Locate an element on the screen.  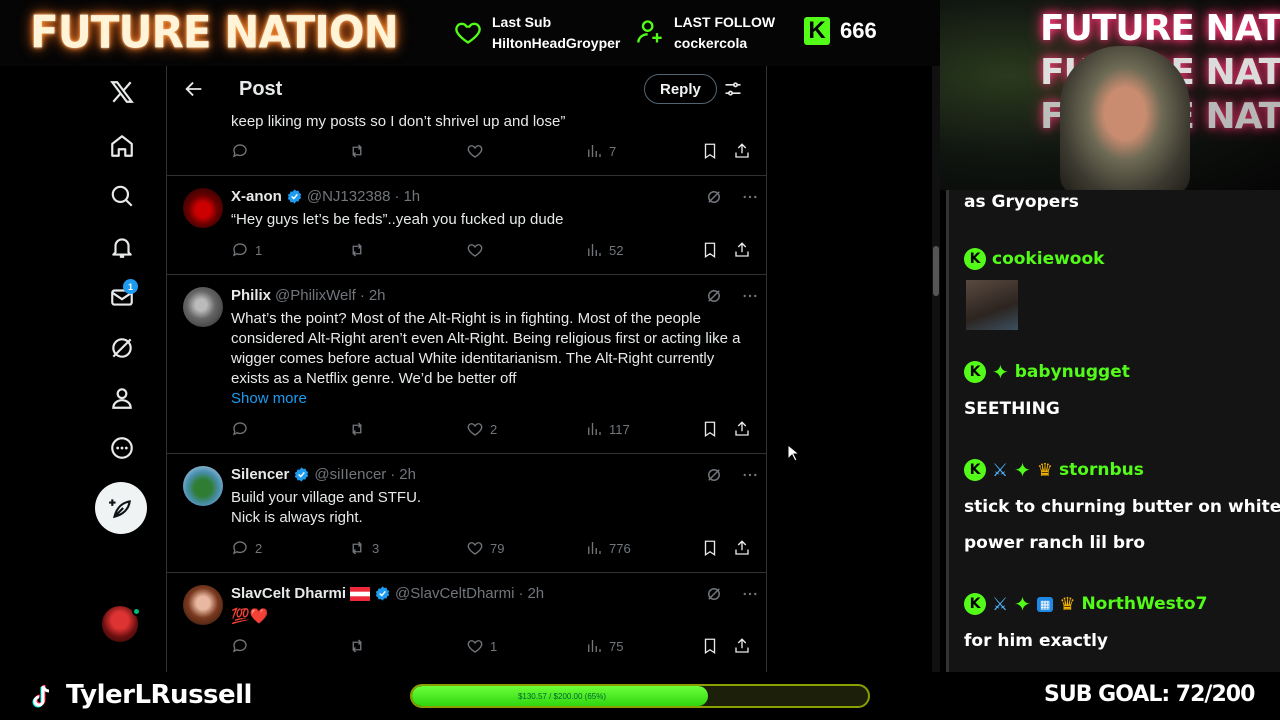
profile-icon is located at coordinates (122, 398).